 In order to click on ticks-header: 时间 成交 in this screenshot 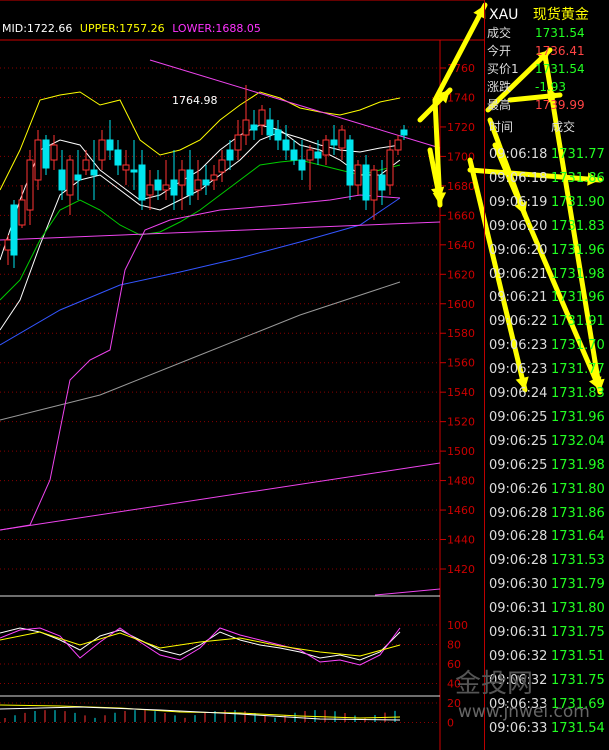, I will do `click(532, 126)`.